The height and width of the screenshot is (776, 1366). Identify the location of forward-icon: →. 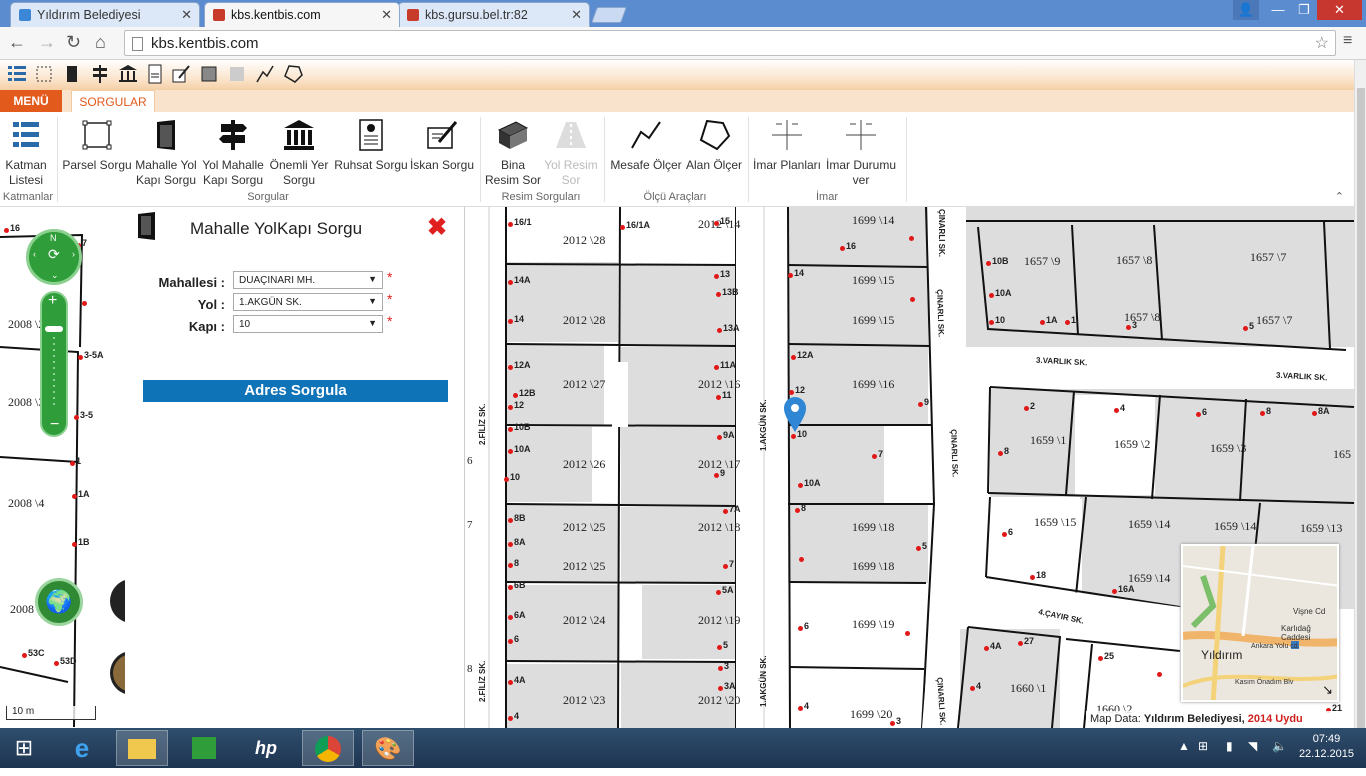
(47, 42).